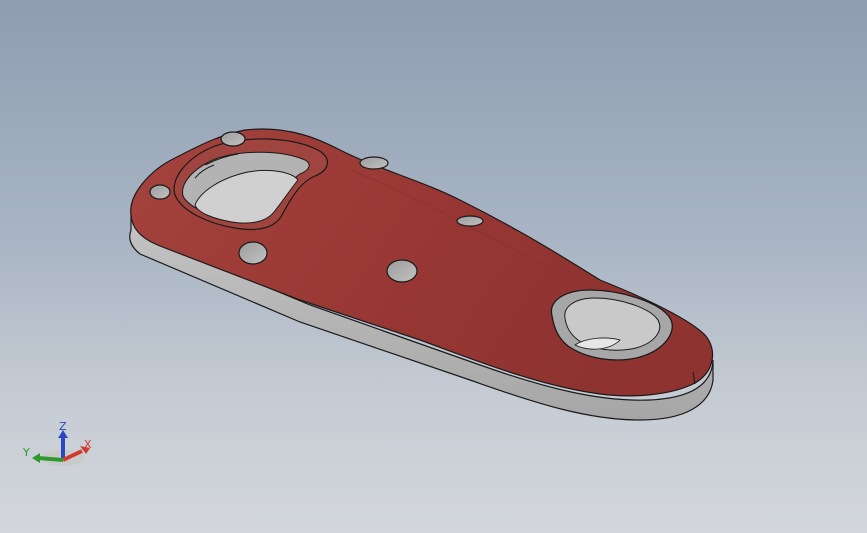 This screenshot has height=533, width=867. Describe the element at coordinates (88, 444) in the screenshot. I see `x-axis-label: X` at that location.